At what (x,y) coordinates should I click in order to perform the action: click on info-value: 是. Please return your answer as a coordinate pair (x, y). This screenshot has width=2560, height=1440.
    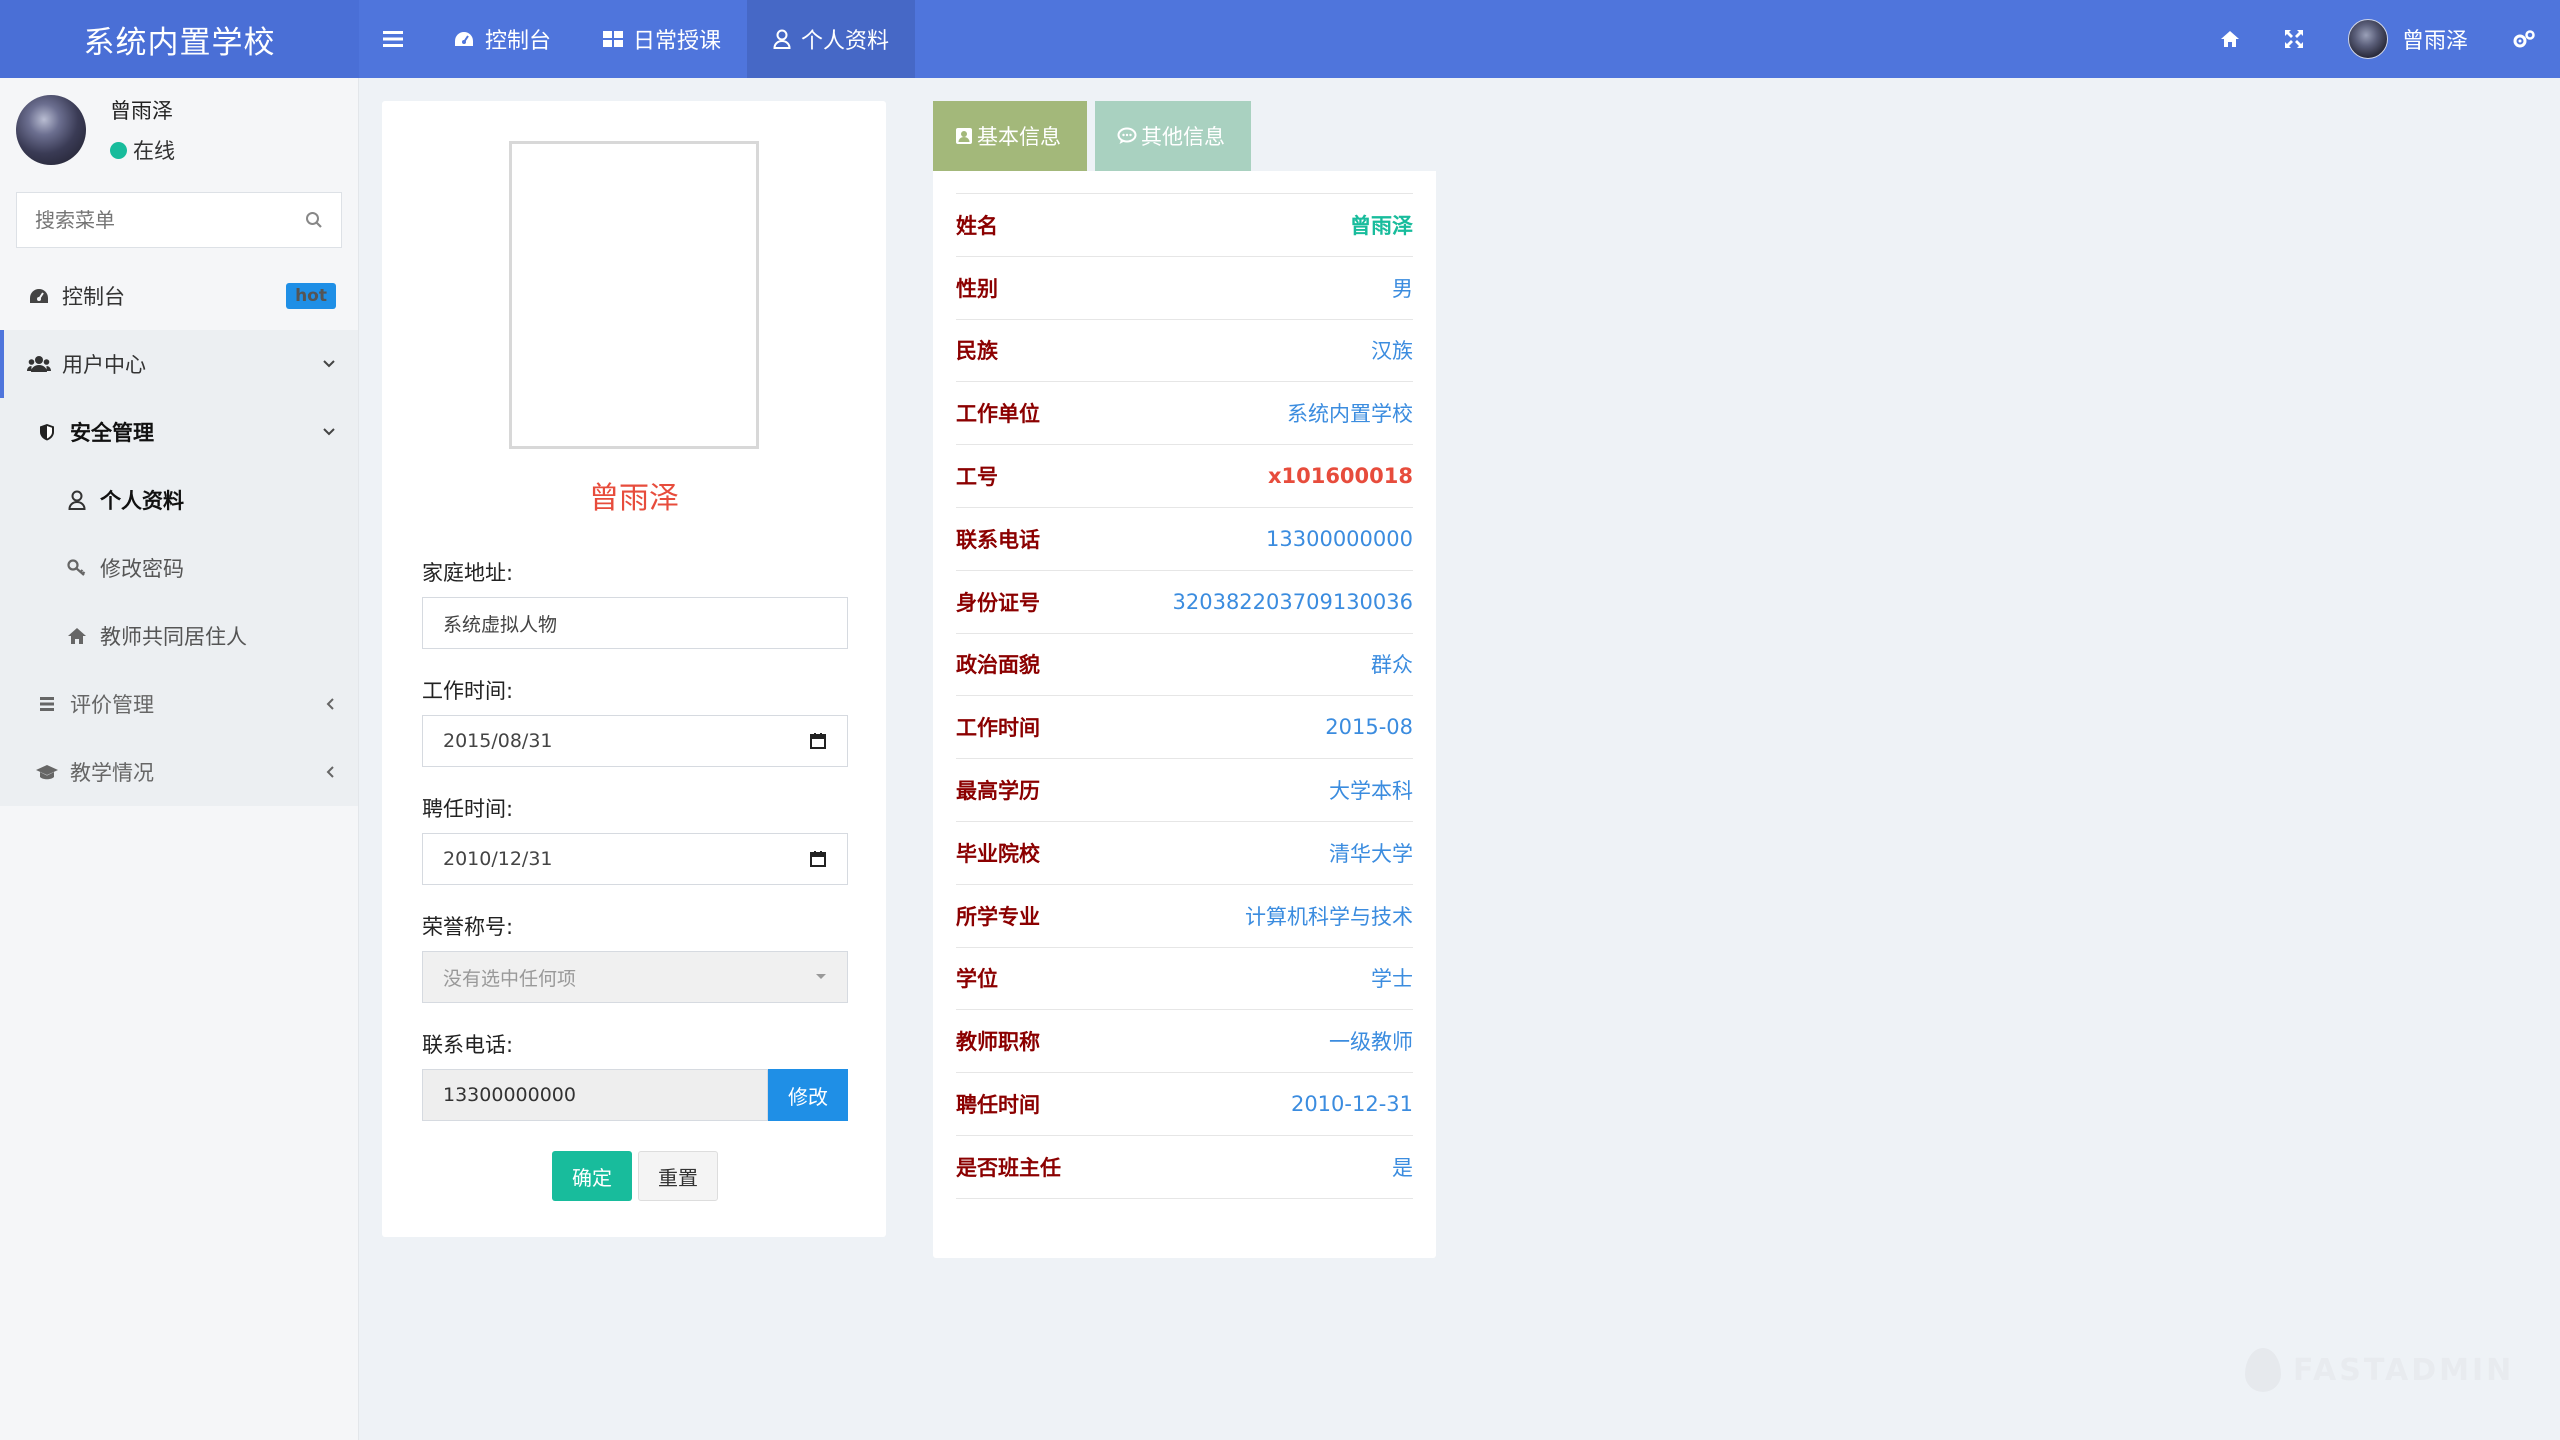
    Looking at the image, I should click on (1402, 1167).